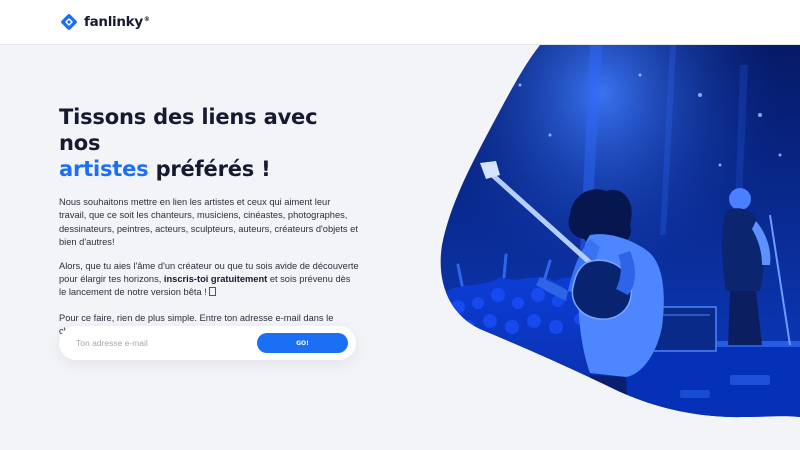 The height and width of the screenshot is (450, 800). I want to click on emoji-placeholder-icon, so click(212, 292).